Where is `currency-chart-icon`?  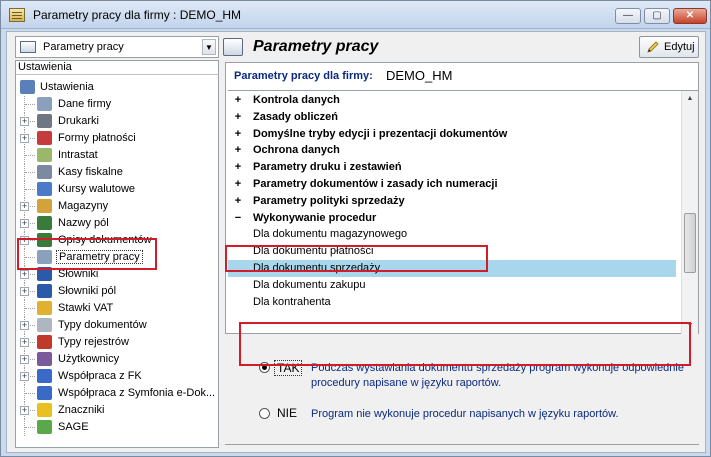 currency-chart-icon is located at coordinates (44, 189).